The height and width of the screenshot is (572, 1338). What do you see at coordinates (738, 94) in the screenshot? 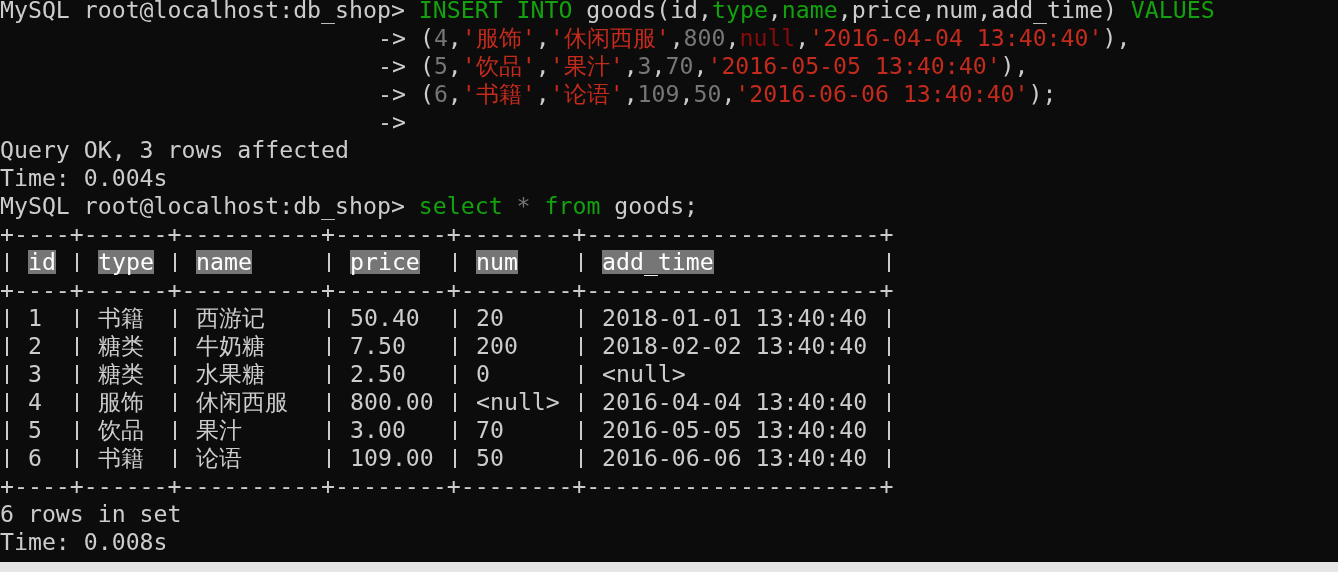
I see `sql-code: (6,'书籍','论语',109,50,'2016-06-06 13:40:40');` at bounding box center [738, 94].